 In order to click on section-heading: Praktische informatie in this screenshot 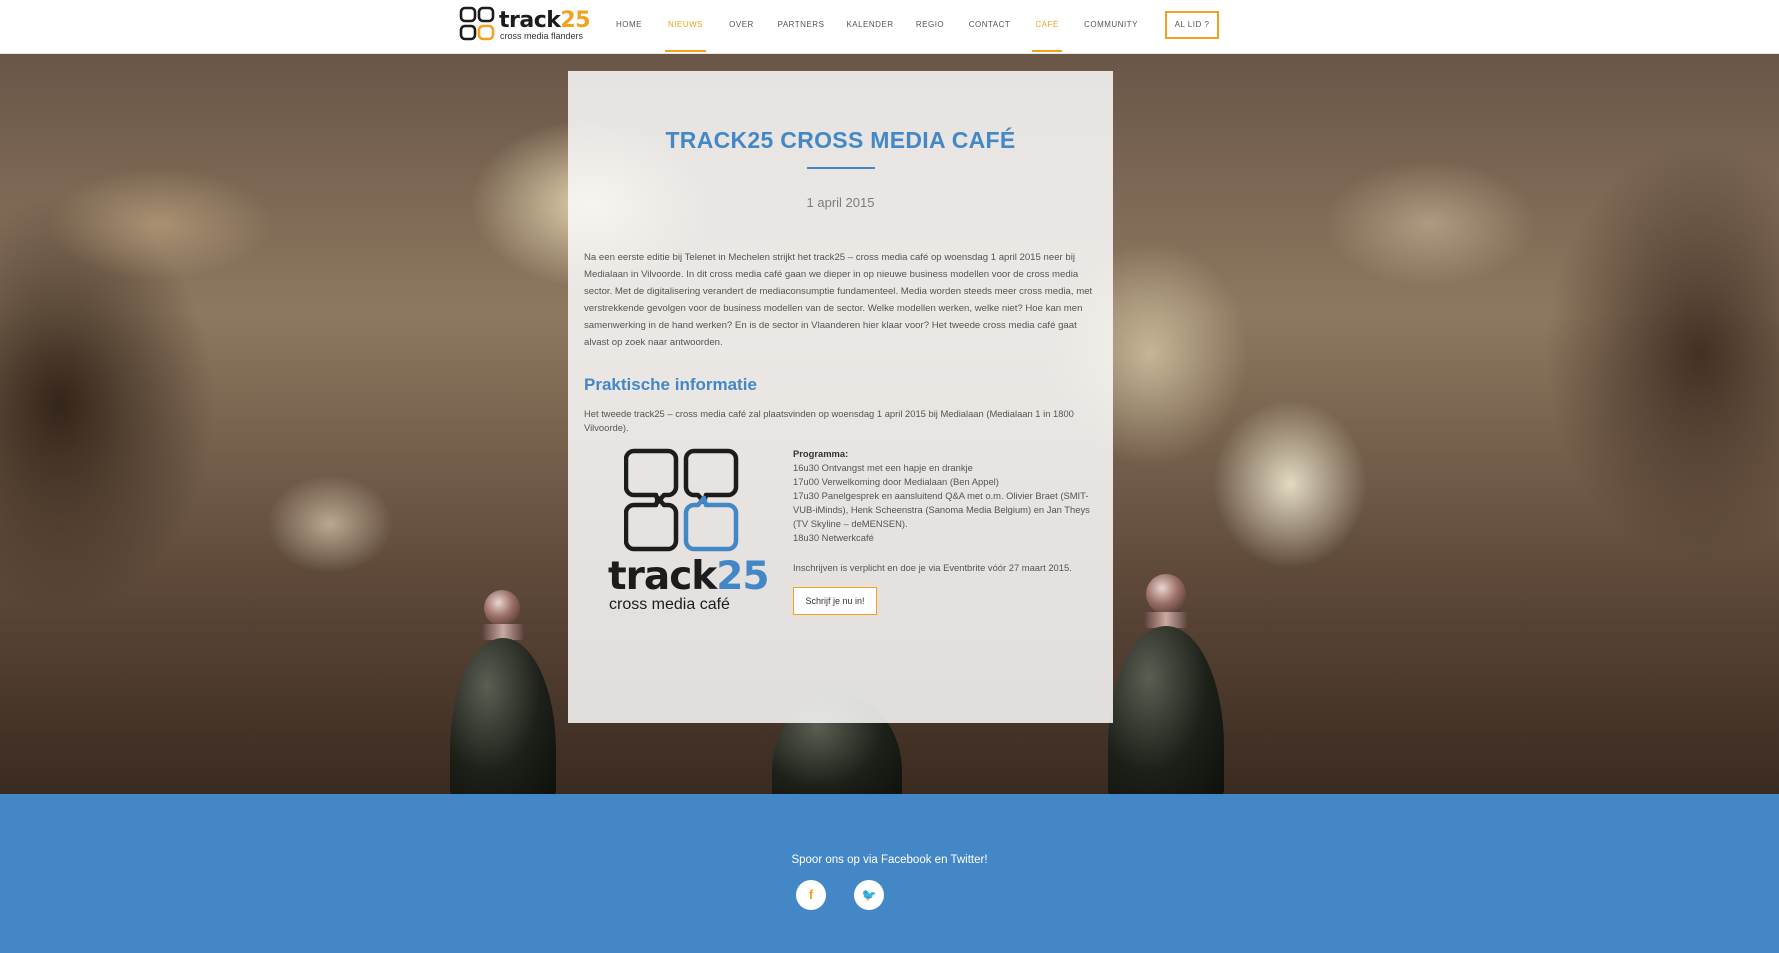, I will do `click(670, 384)`.